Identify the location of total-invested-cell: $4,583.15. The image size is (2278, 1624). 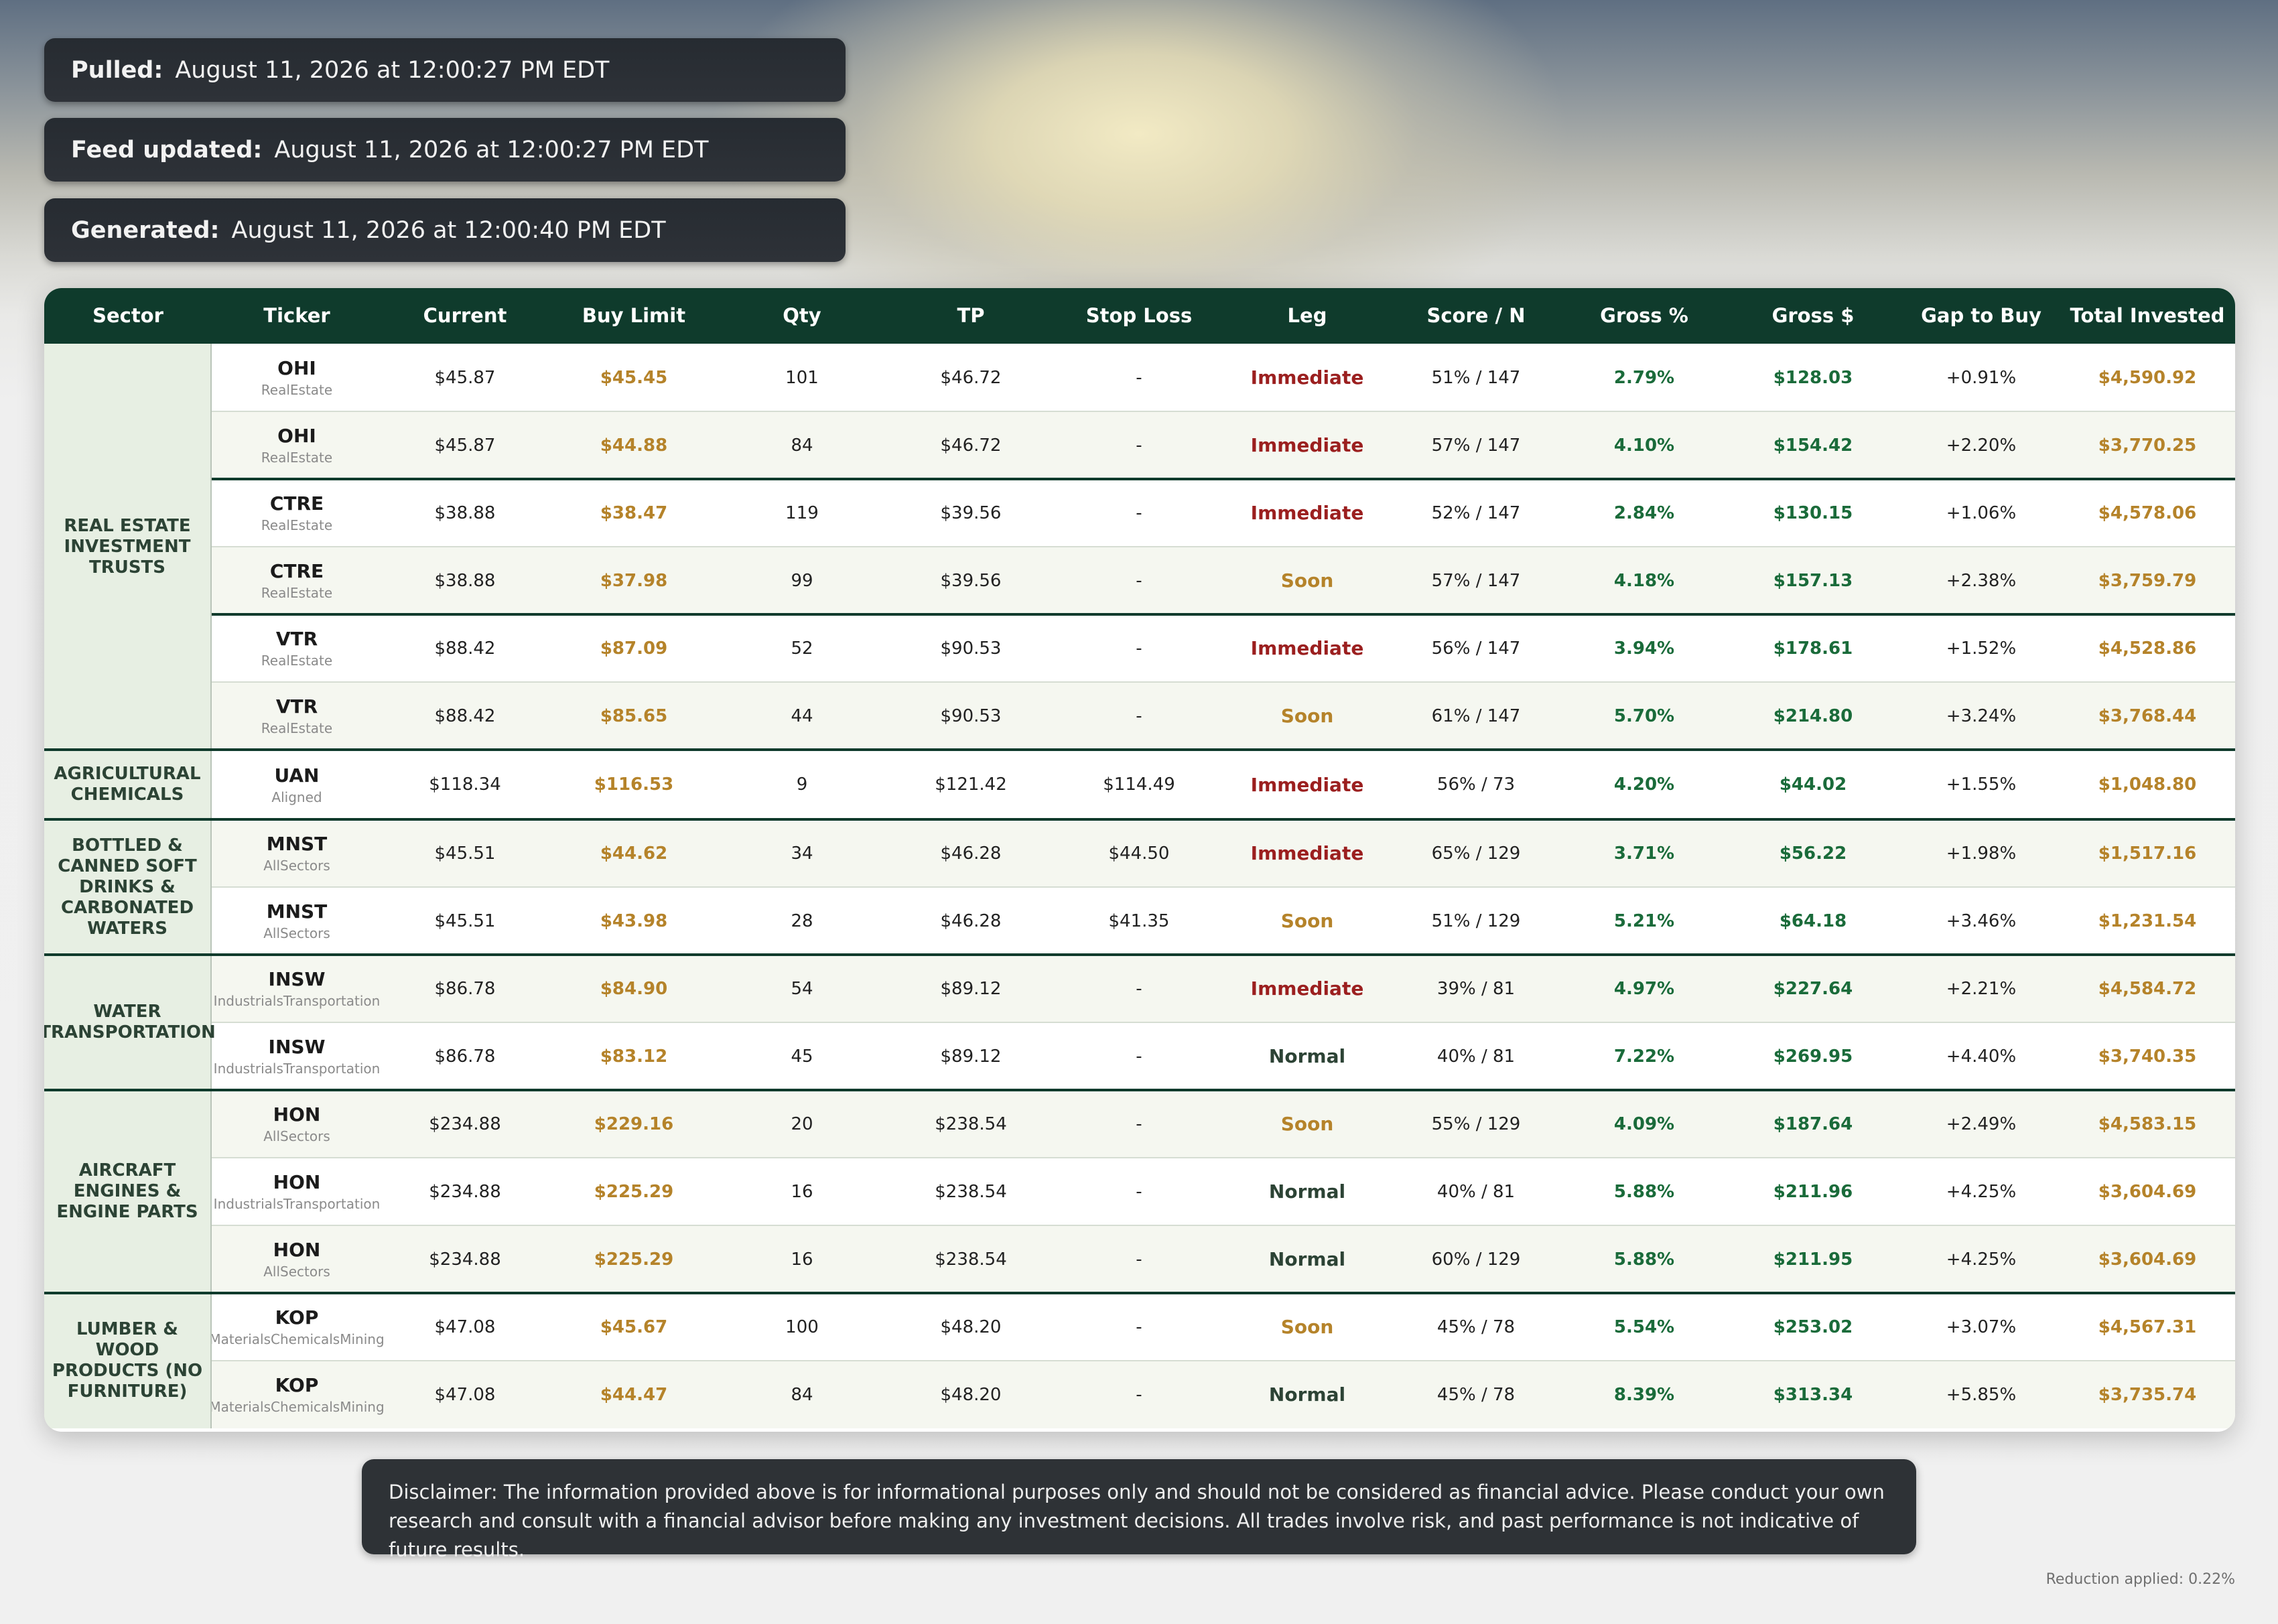
(2147, 1124).